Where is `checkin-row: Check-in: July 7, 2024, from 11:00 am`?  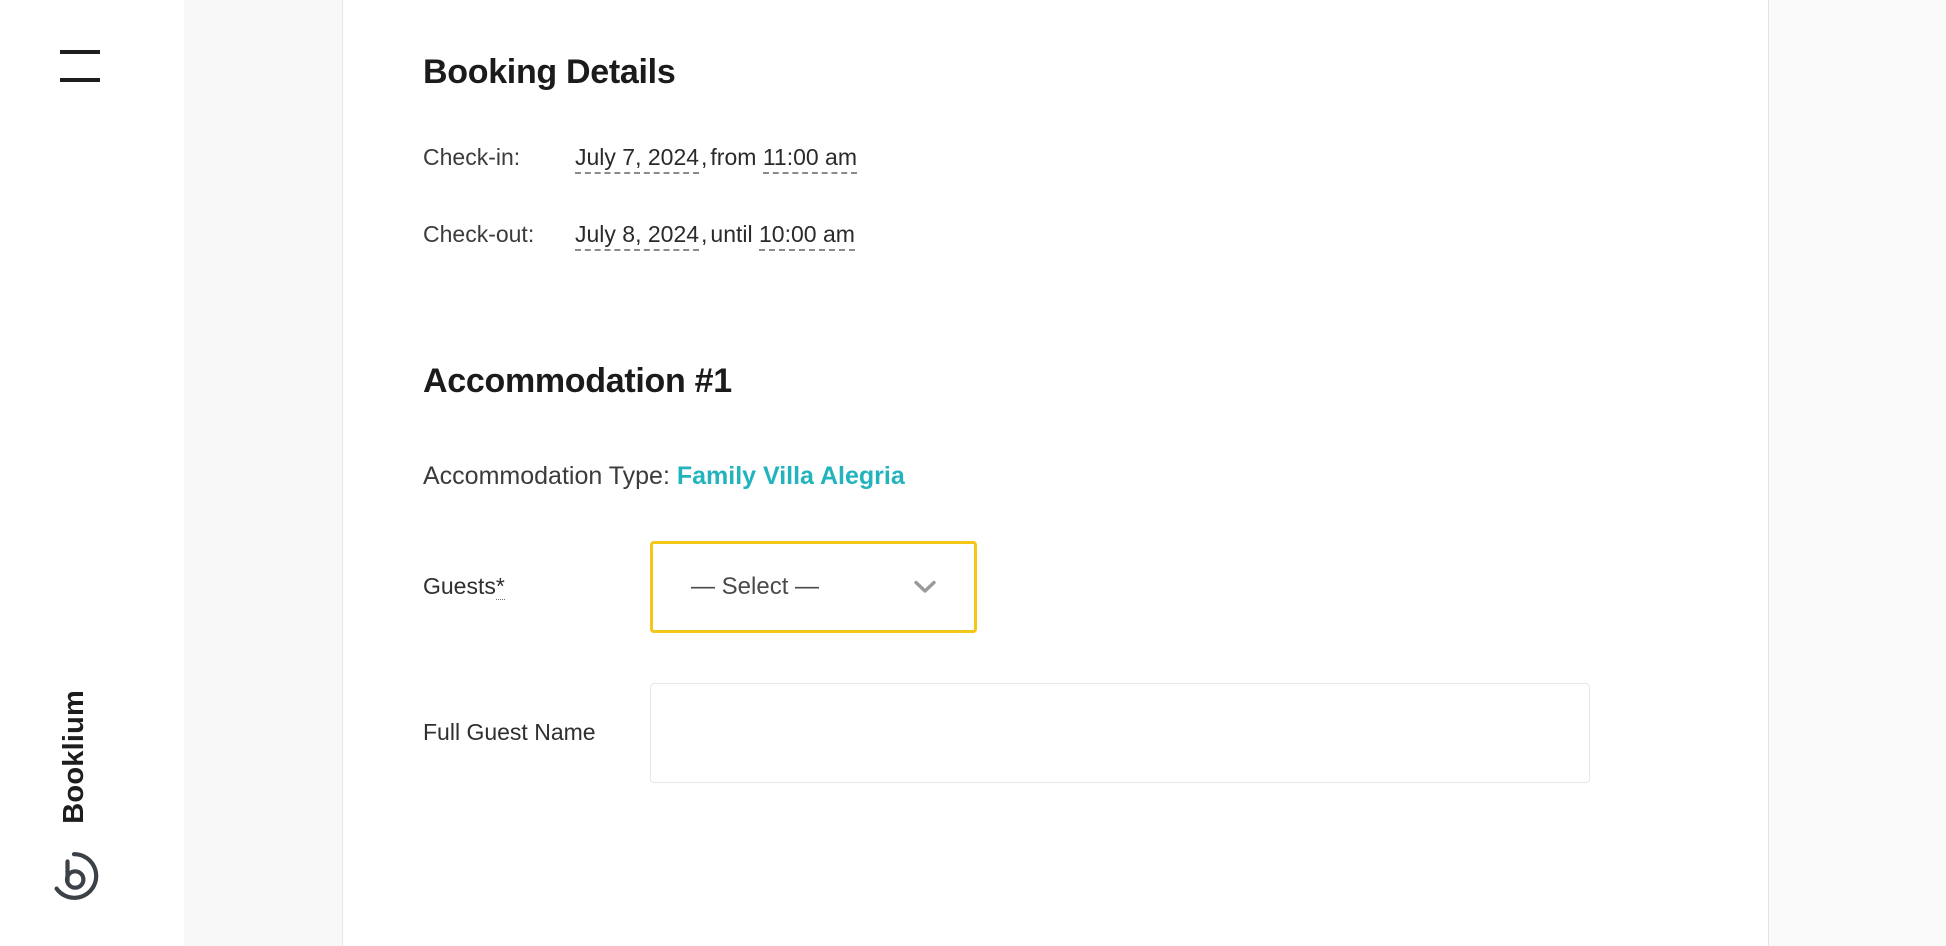 checkin-row: Check-in: July 7, 2024, from 11:00 am is located at coordinates (1095, 158).